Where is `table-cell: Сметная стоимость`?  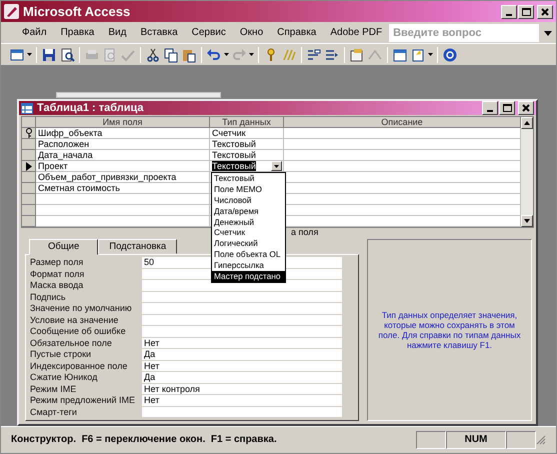 table-cell: Сметная стоимость is located at coordinates (123, 188).